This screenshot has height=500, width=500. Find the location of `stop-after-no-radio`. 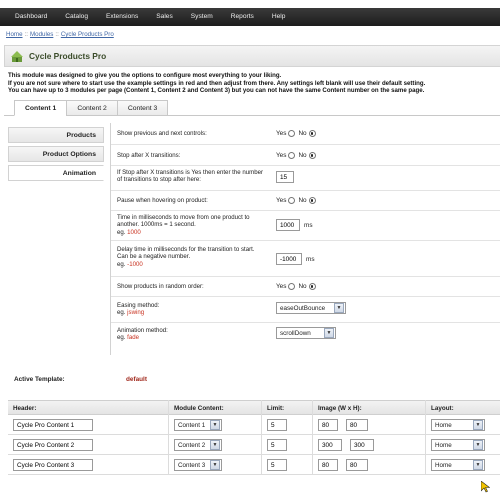

stop-after-no-radio is located at coordinates (312, 155).